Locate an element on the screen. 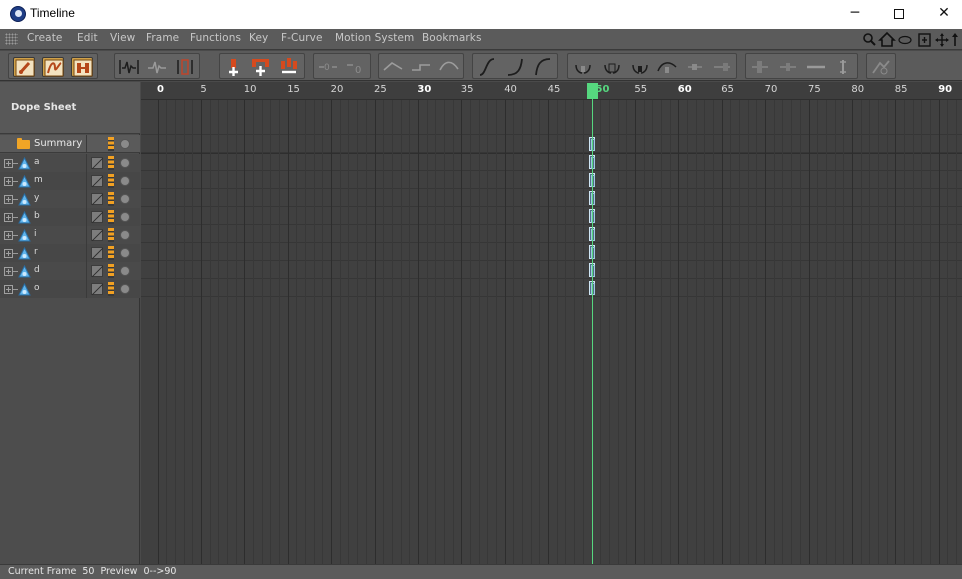 This screenshot has width=962, height=579. menu-functions: Functions is located at coordinates (215, 38).